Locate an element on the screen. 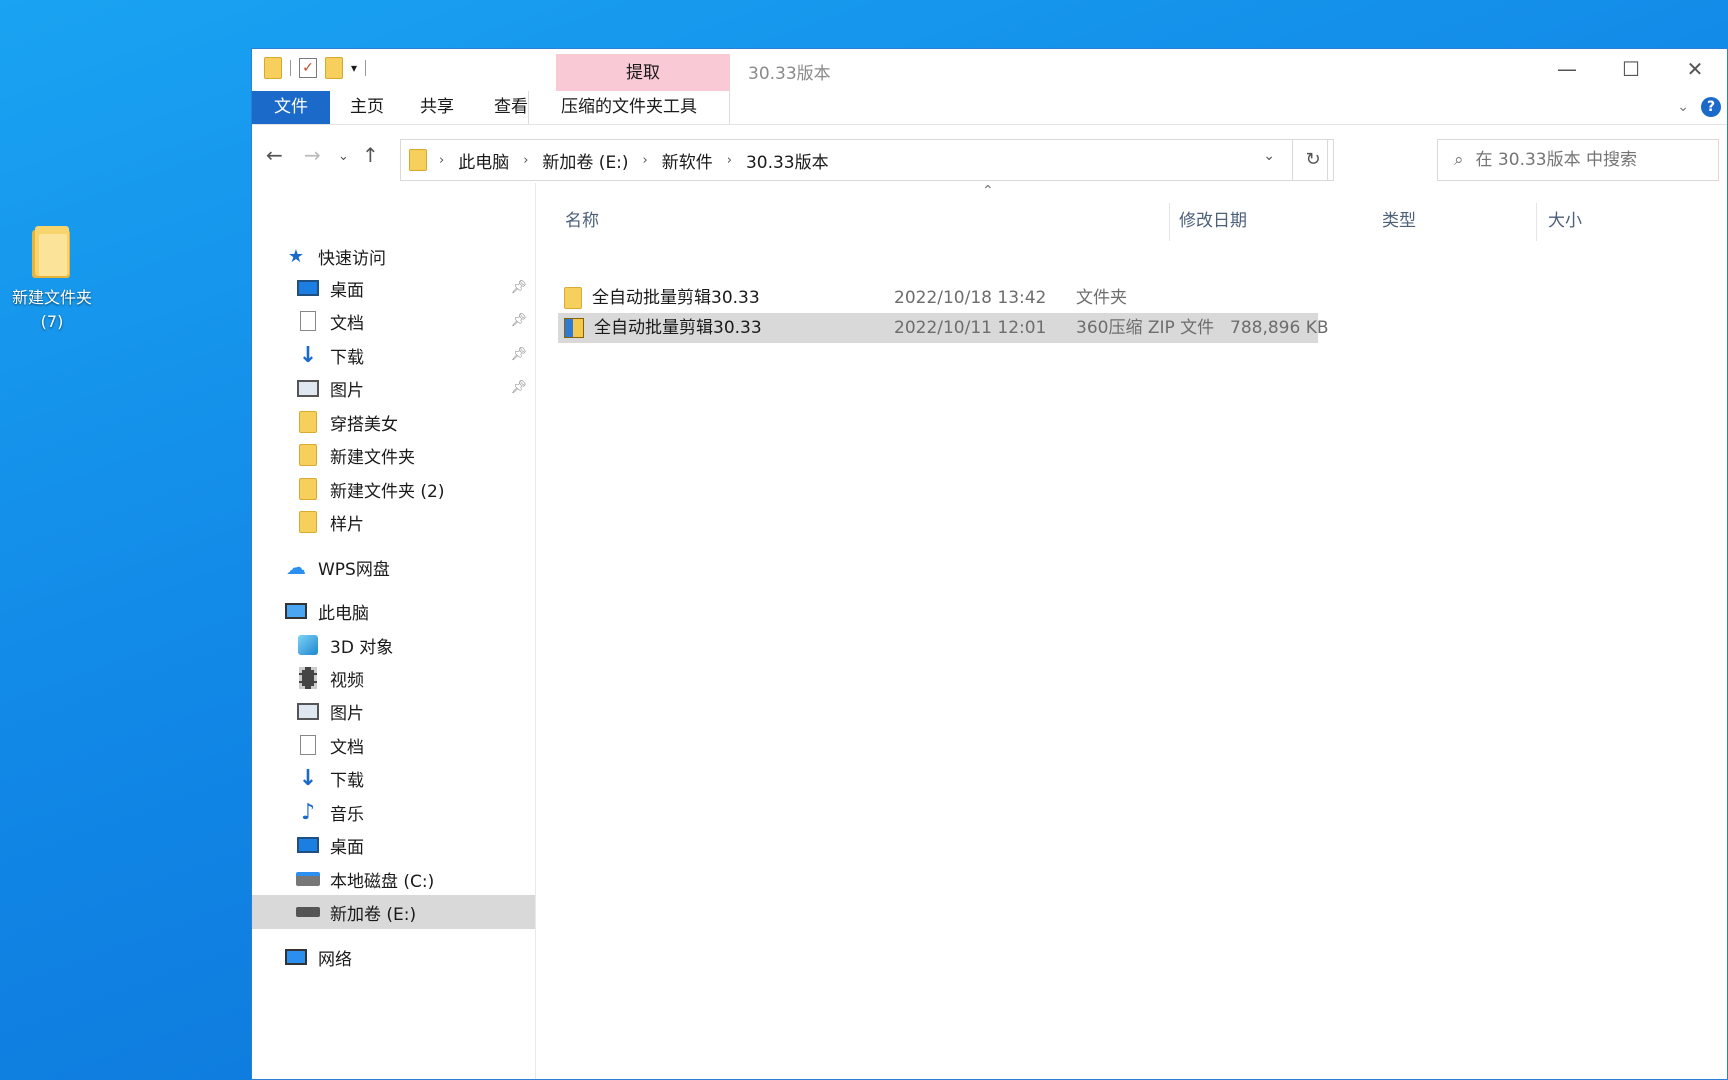 The width and height of the screenshot is (1728, 1080). nav-label: 下载 is located at coordinates (347, 780).